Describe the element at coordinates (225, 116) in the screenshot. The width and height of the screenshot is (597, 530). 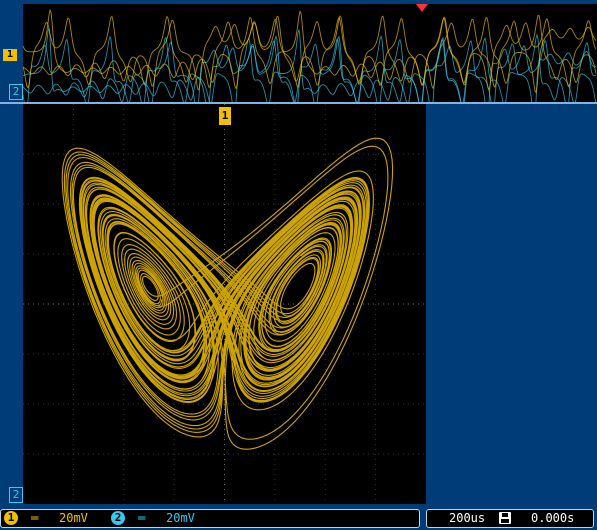
I see `ch1-position-marker: 1` at that location.